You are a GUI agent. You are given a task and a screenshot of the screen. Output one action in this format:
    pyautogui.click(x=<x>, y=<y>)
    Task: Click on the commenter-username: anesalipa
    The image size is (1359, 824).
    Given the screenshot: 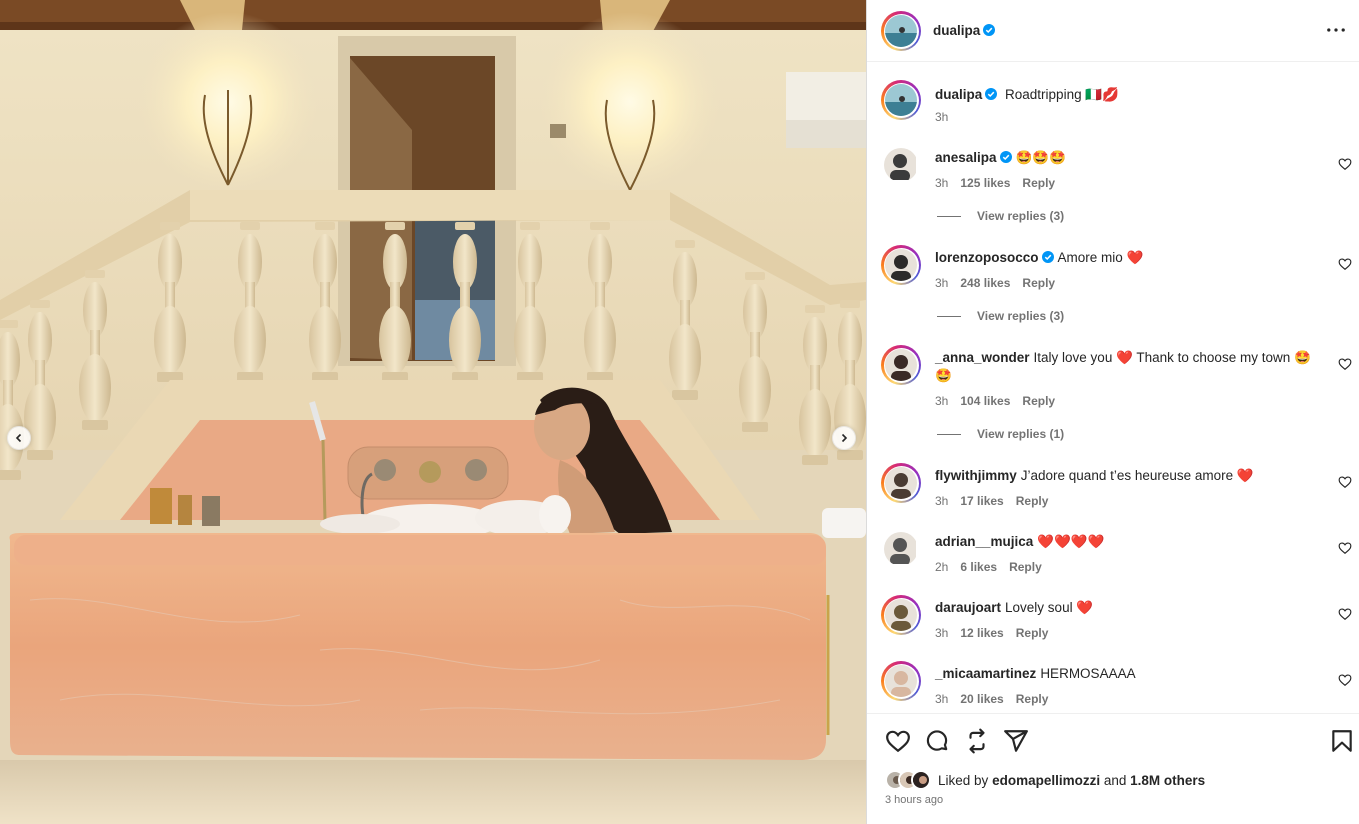 What is the action you would take?
    pyautogui.click(x=966, y=157)
    